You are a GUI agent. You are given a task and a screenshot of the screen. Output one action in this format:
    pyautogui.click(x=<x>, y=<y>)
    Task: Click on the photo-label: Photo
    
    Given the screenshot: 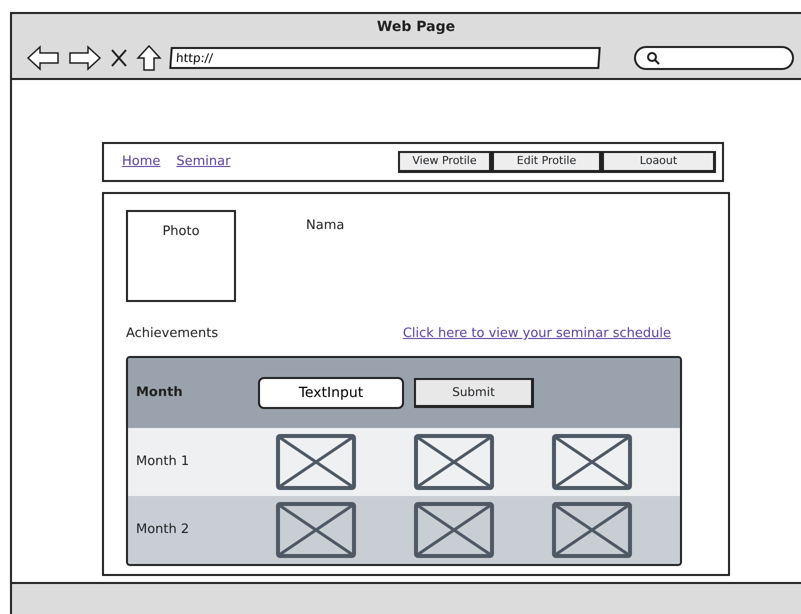 What is the action you would take?
    pyautogui.click(x=181, y=231)
    